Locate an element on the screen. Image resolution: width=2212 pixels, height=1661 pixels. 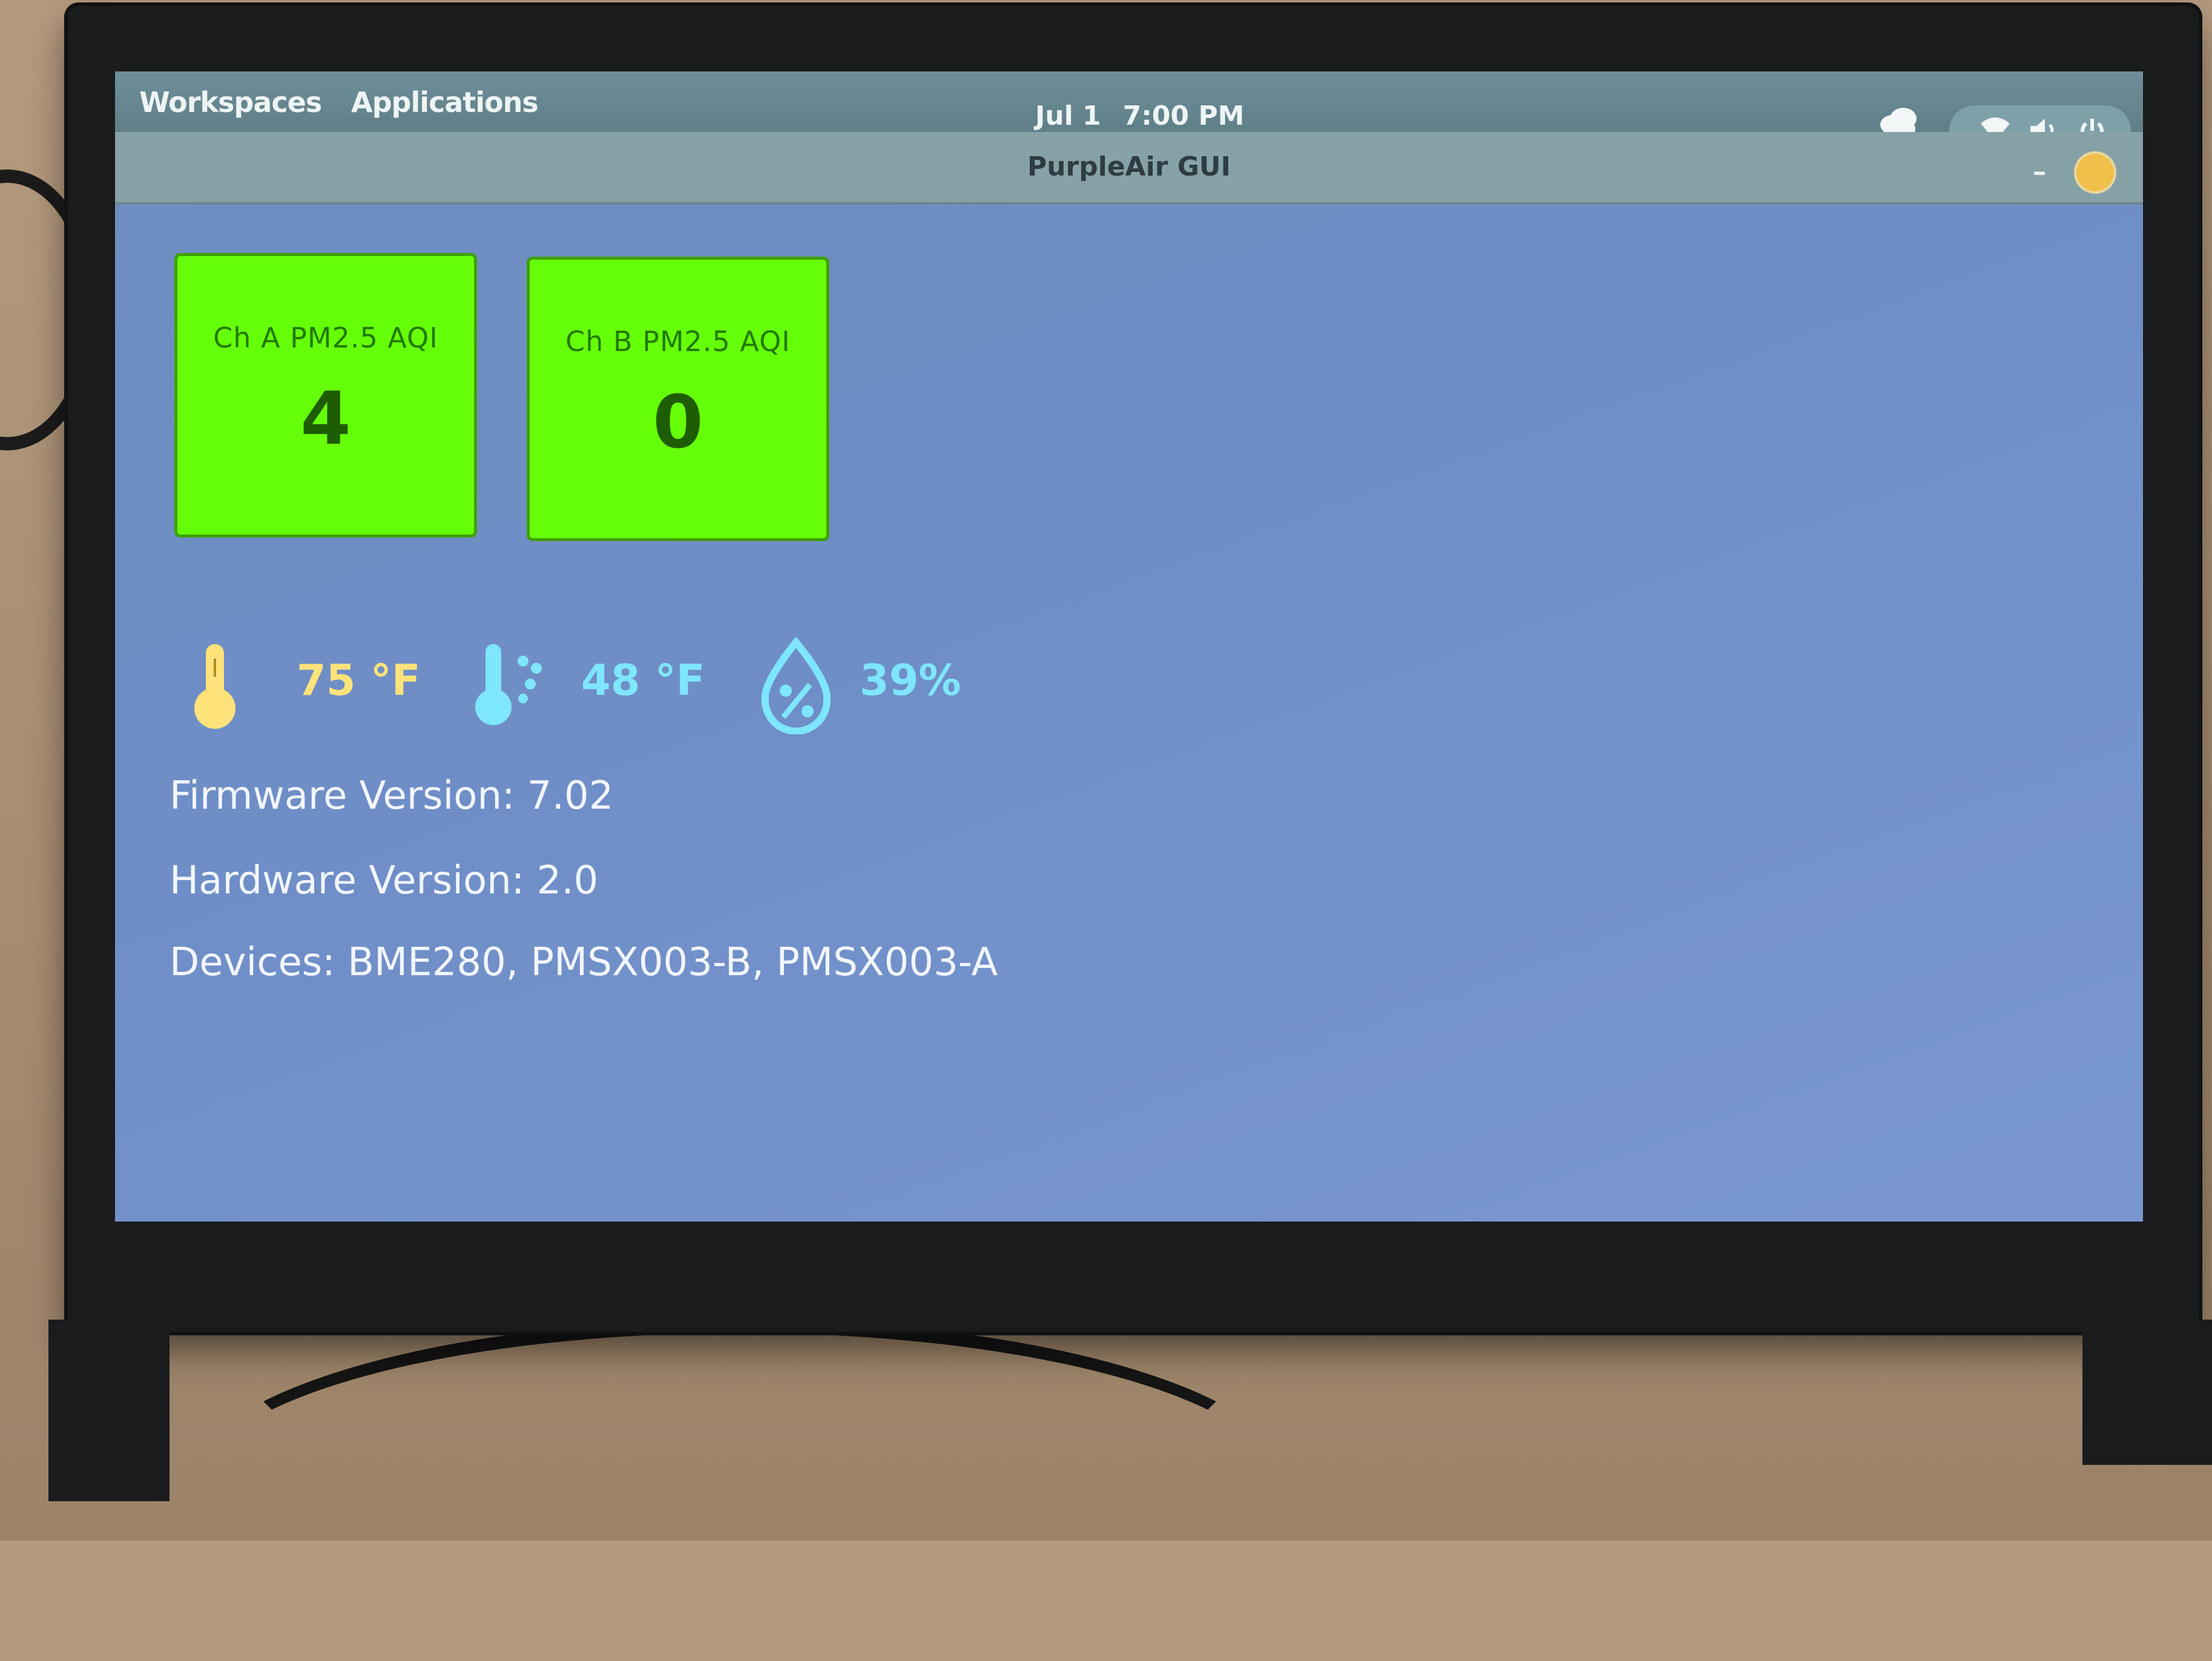
minimize-button: – is located at coordinates (2039, 172).